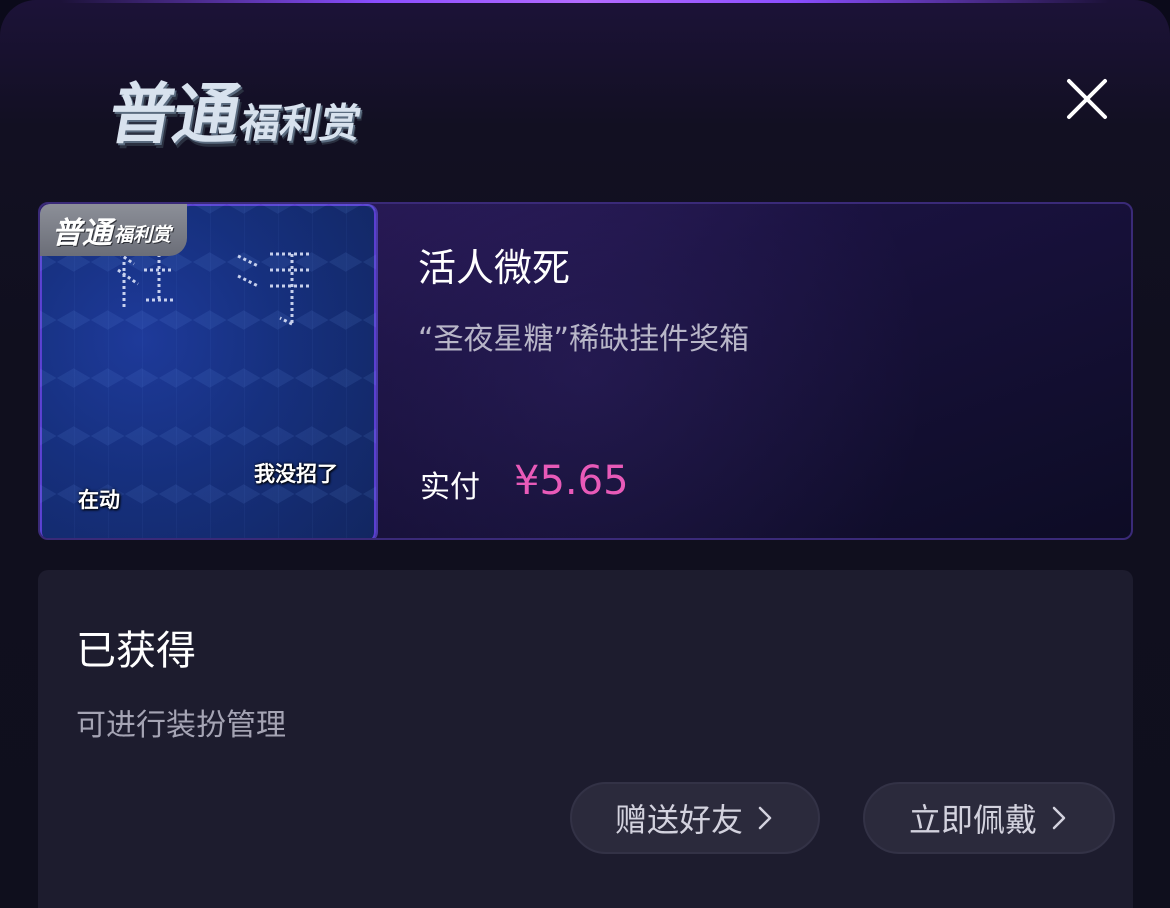  Describe the element at coordinates (300, 124) in the screenshot. I see `logo-title-small: 福利赏` at that location.